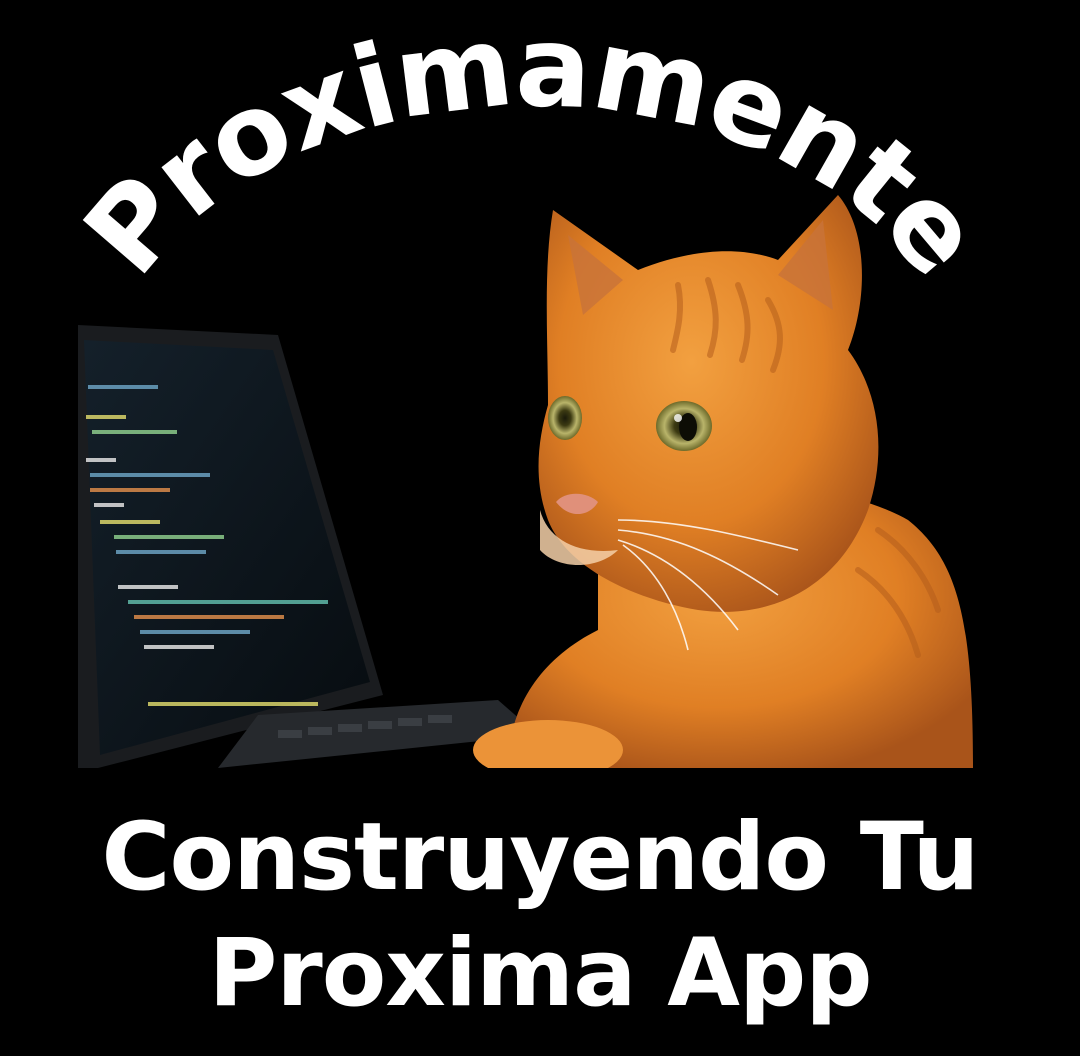 This screenshot has width=1080, height=1056. Describe the element at coordinates (540, 857) in the screenshot. I see `caption-line-1: Construyendo Tu` at that location.